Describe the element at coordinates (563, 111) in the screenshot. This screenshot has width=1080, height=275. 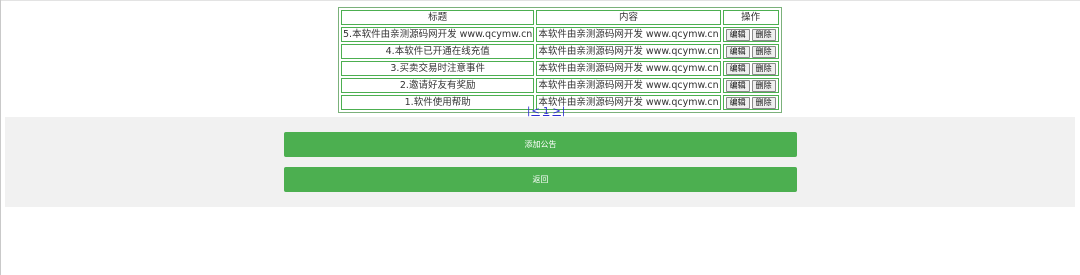
I see `pagination-close-bar: |` at that location.